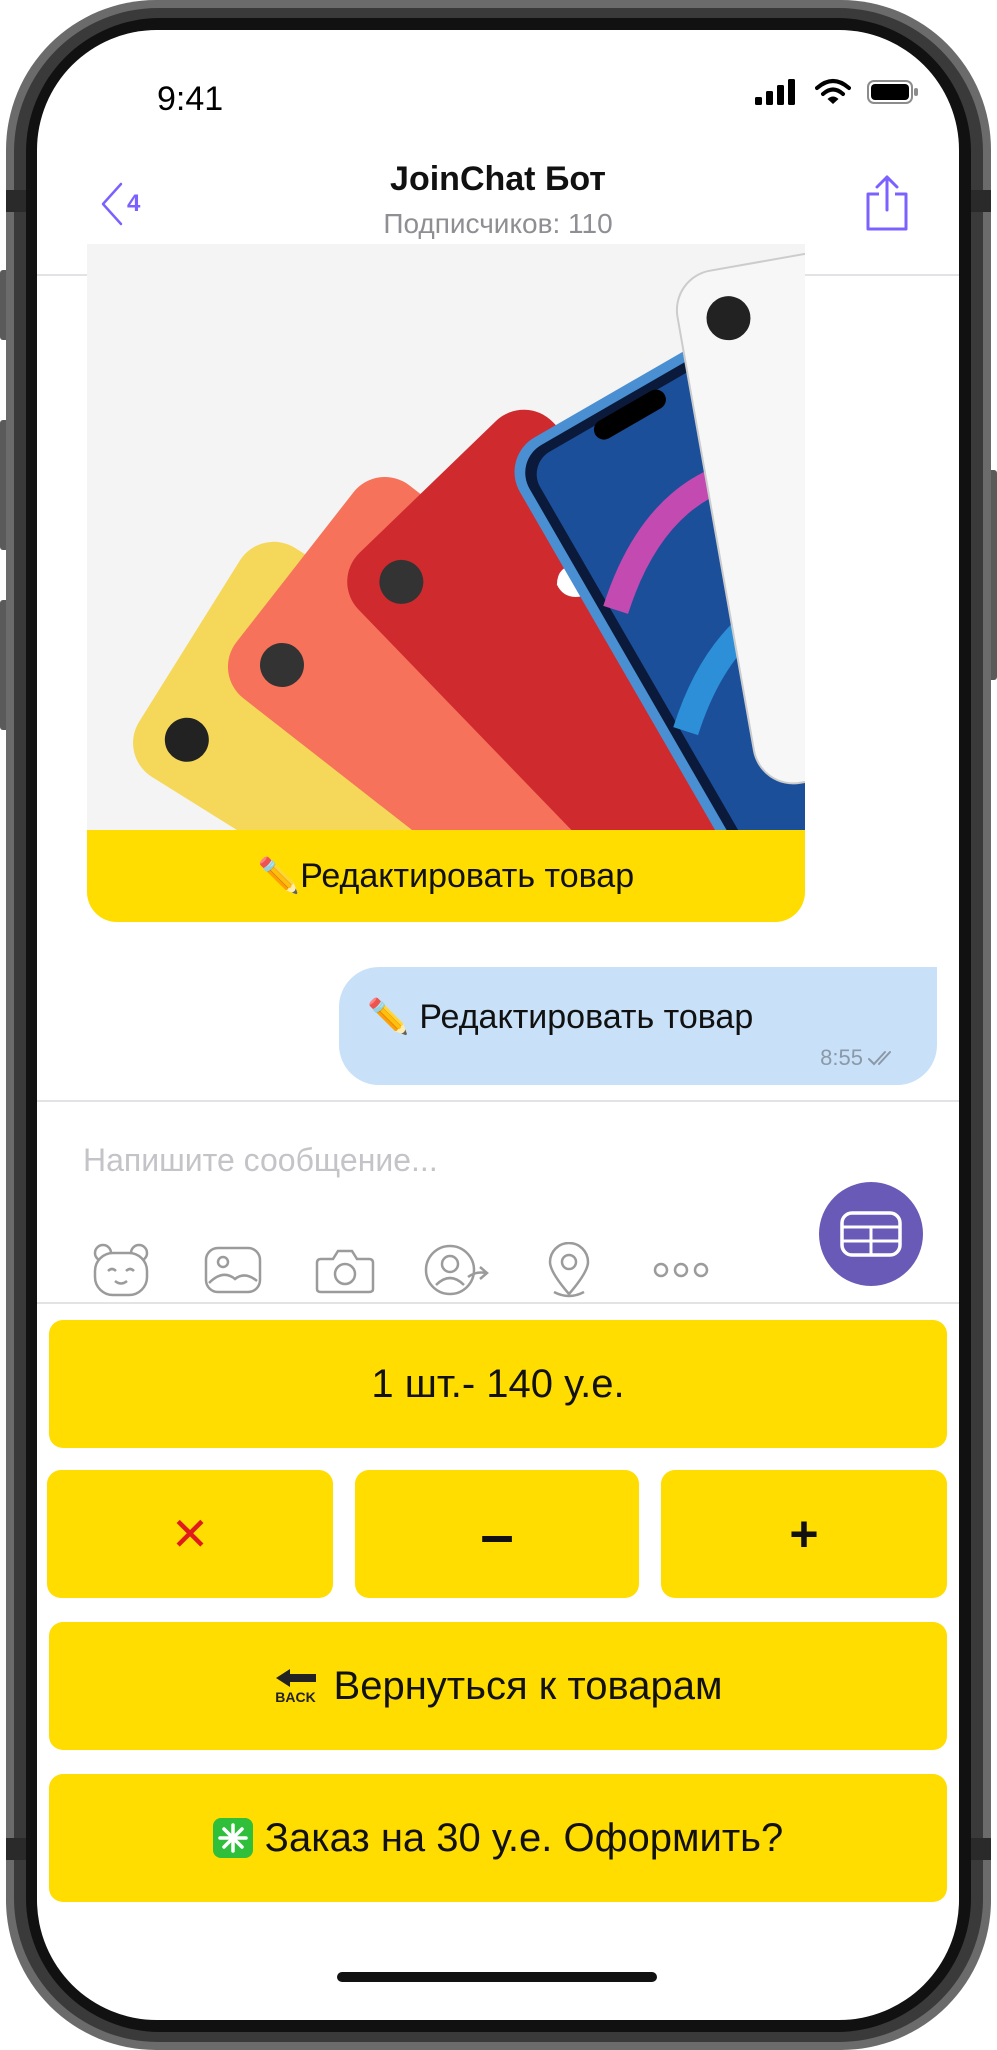 This screenshot has width=997, height=2050. I want to click on outgoing-message-label: Редактировать товар, so click(586, 1016).